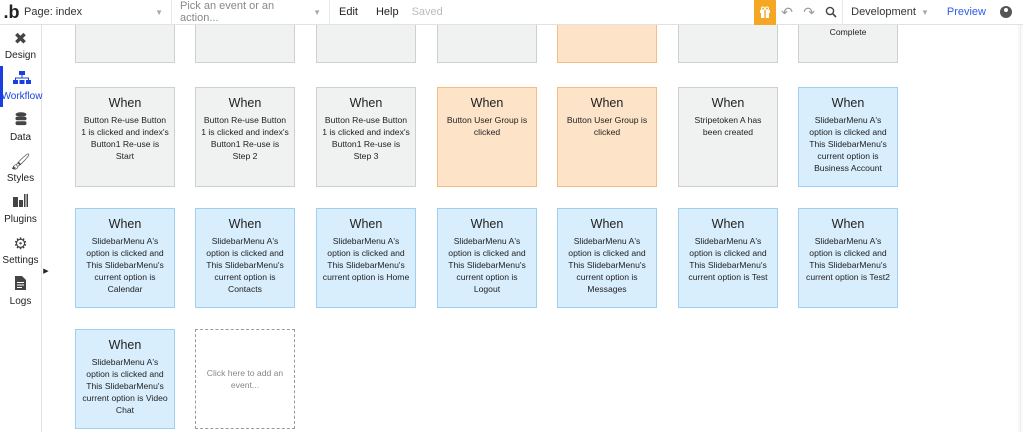 Image resolution: width=1023 pixels, height=432 pixels. What do you see at coordinates (20, 219) in the screenshot?
I see `sidebar-item-label: Plugins` at bounding box center [20, 219].